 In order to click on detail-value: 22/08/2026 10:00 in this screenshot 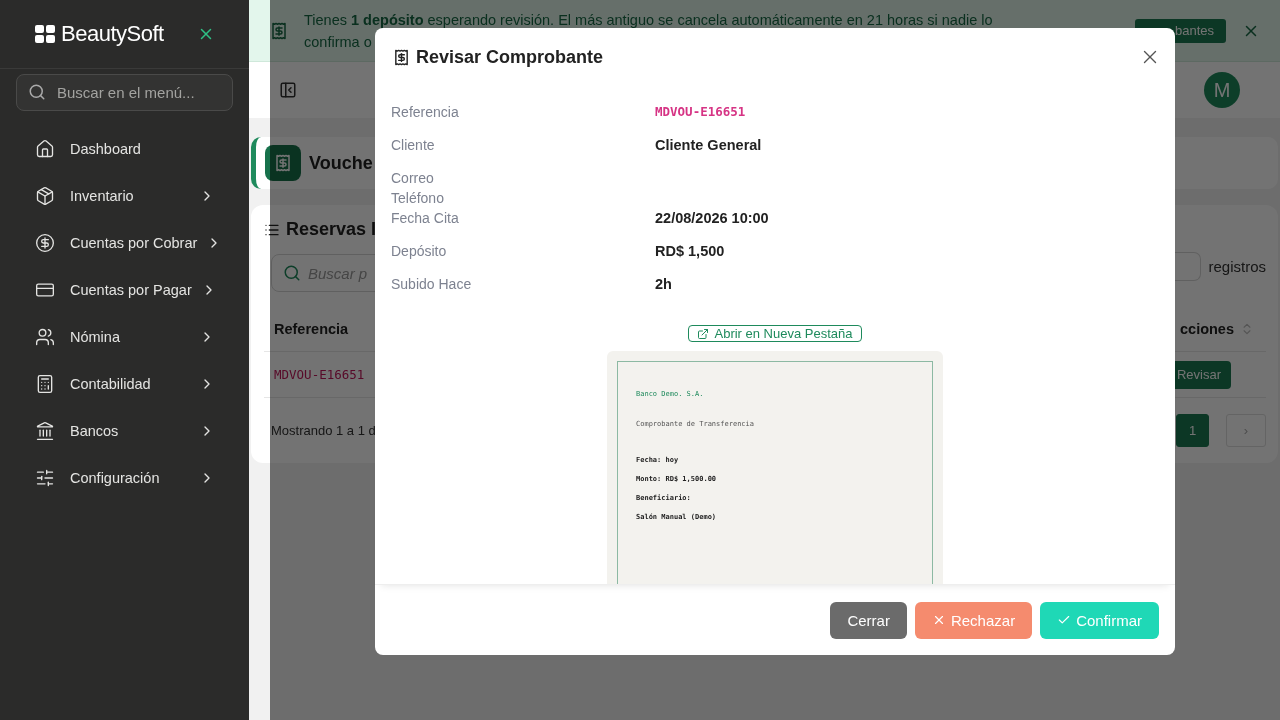, I will do `click(712, 218)`.